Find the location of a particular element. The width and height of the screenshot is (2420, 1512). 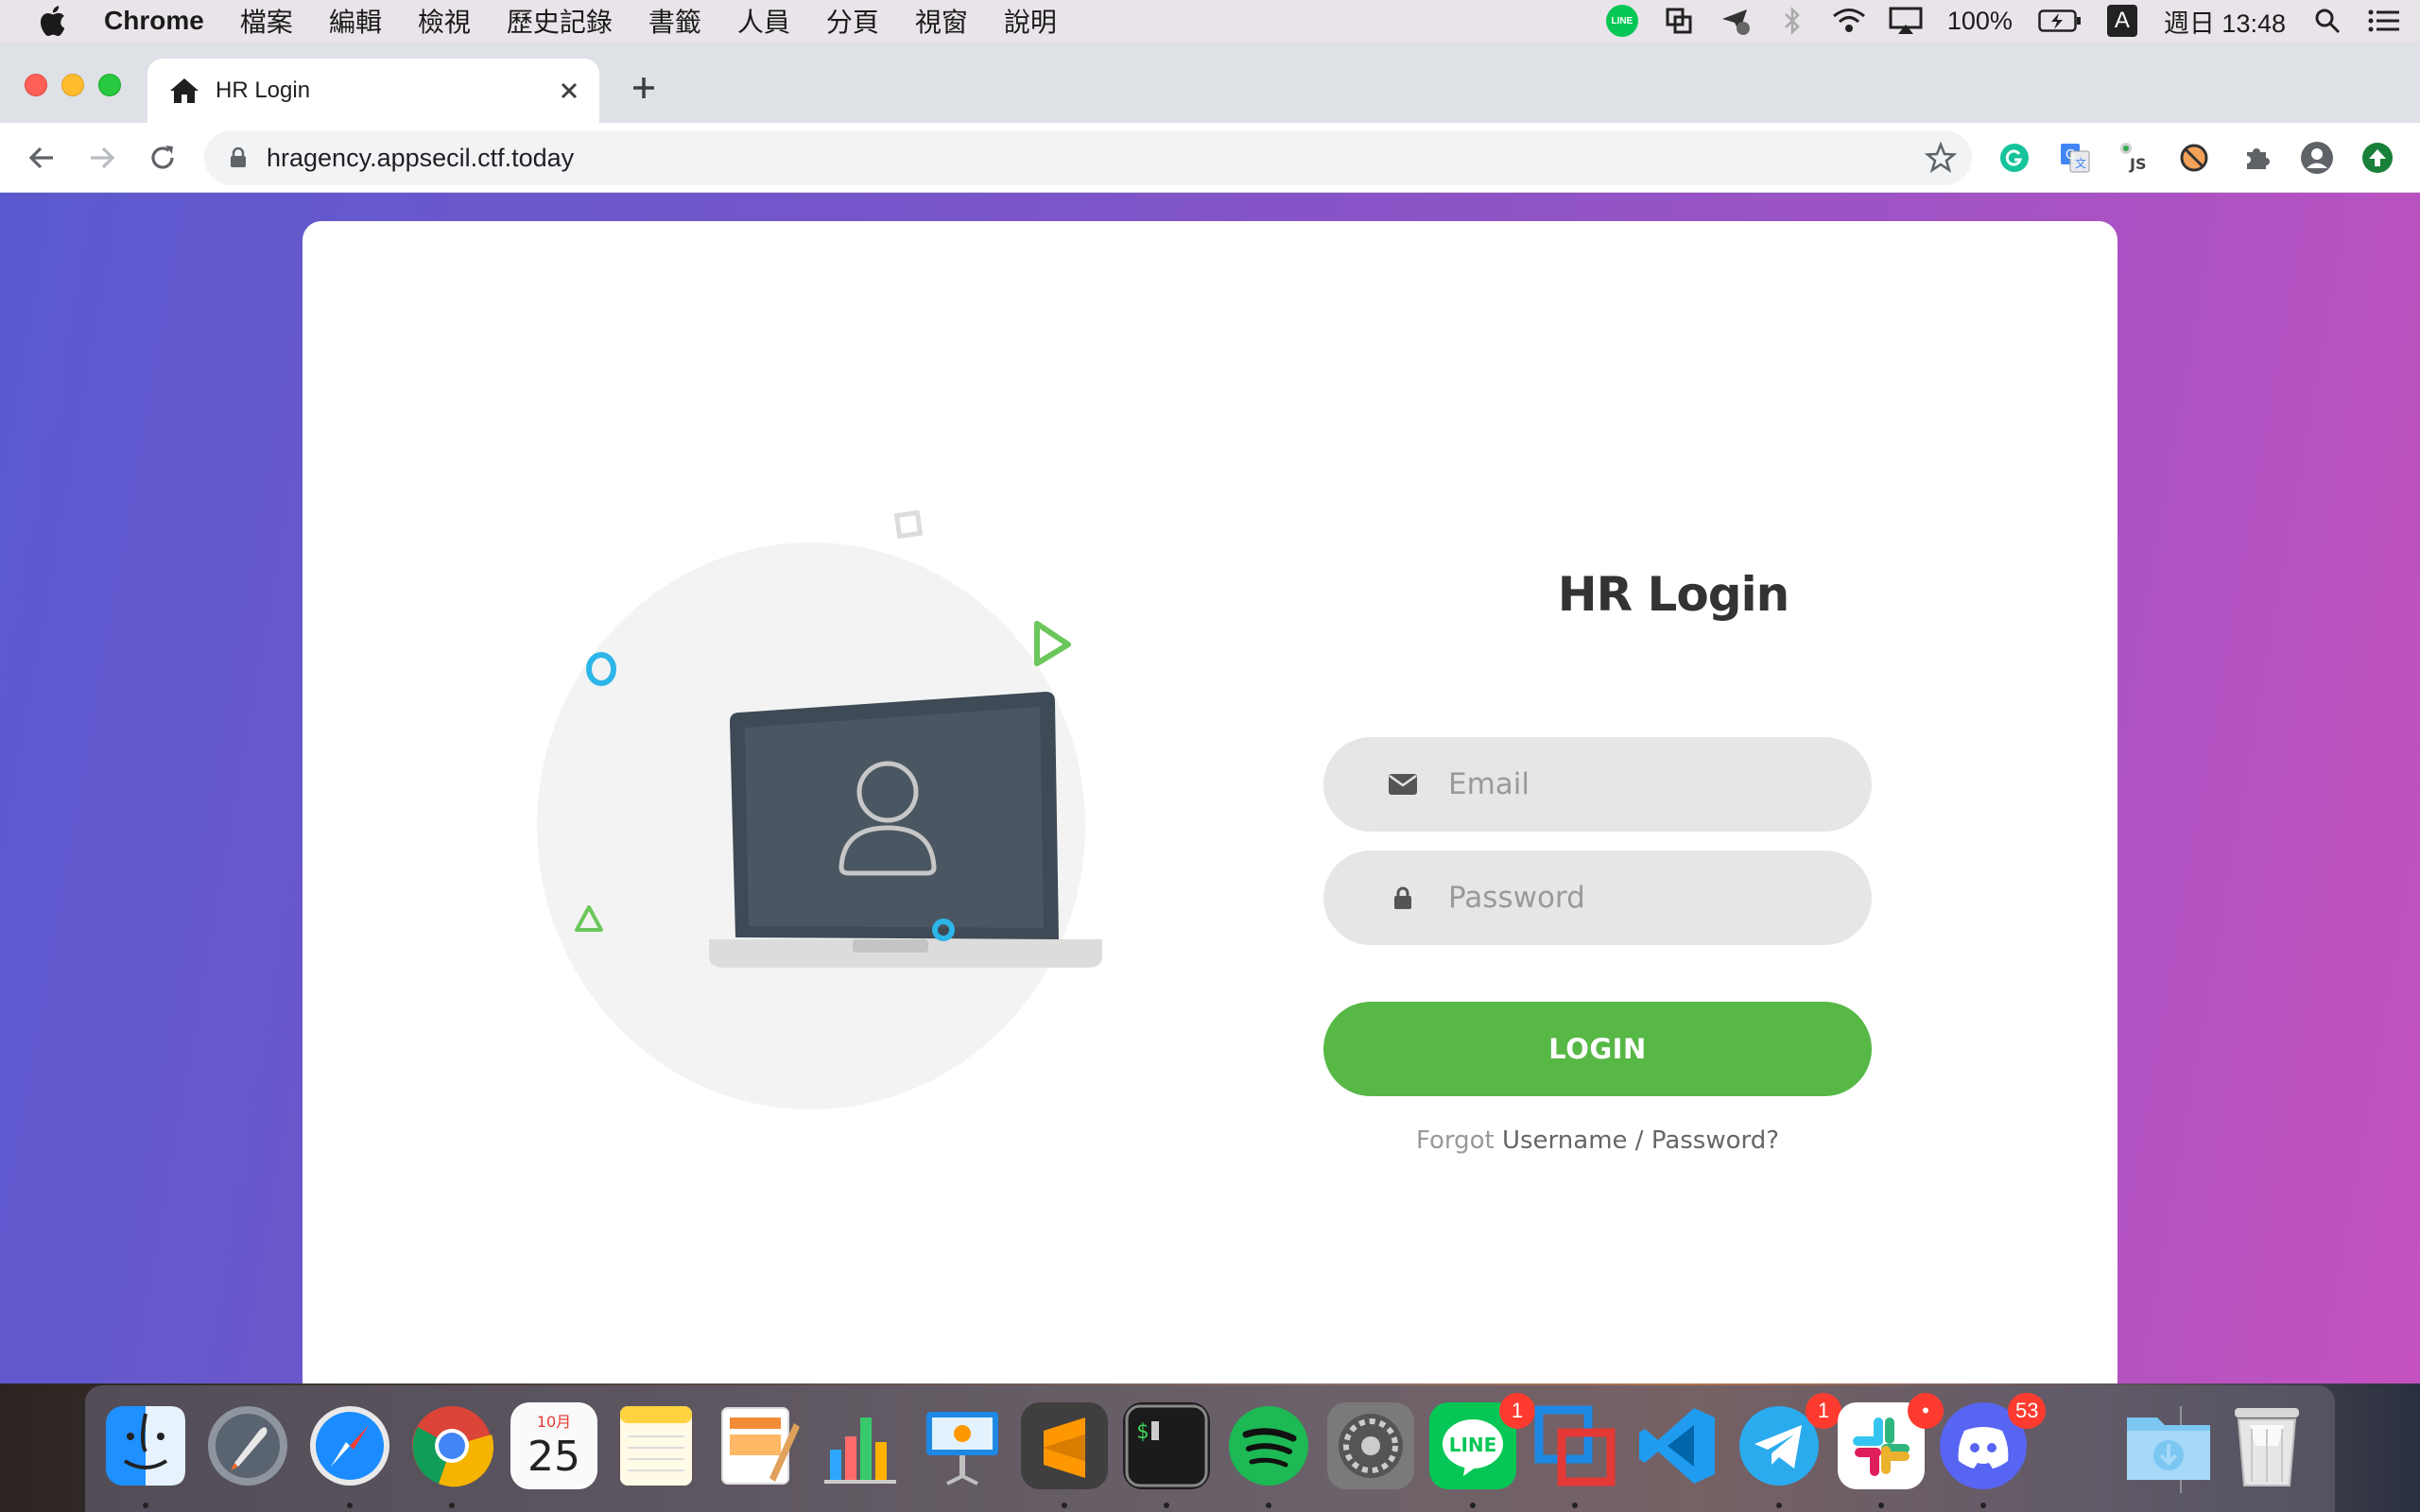

menu-view: 檢視 is located at coordinates (444, 21).